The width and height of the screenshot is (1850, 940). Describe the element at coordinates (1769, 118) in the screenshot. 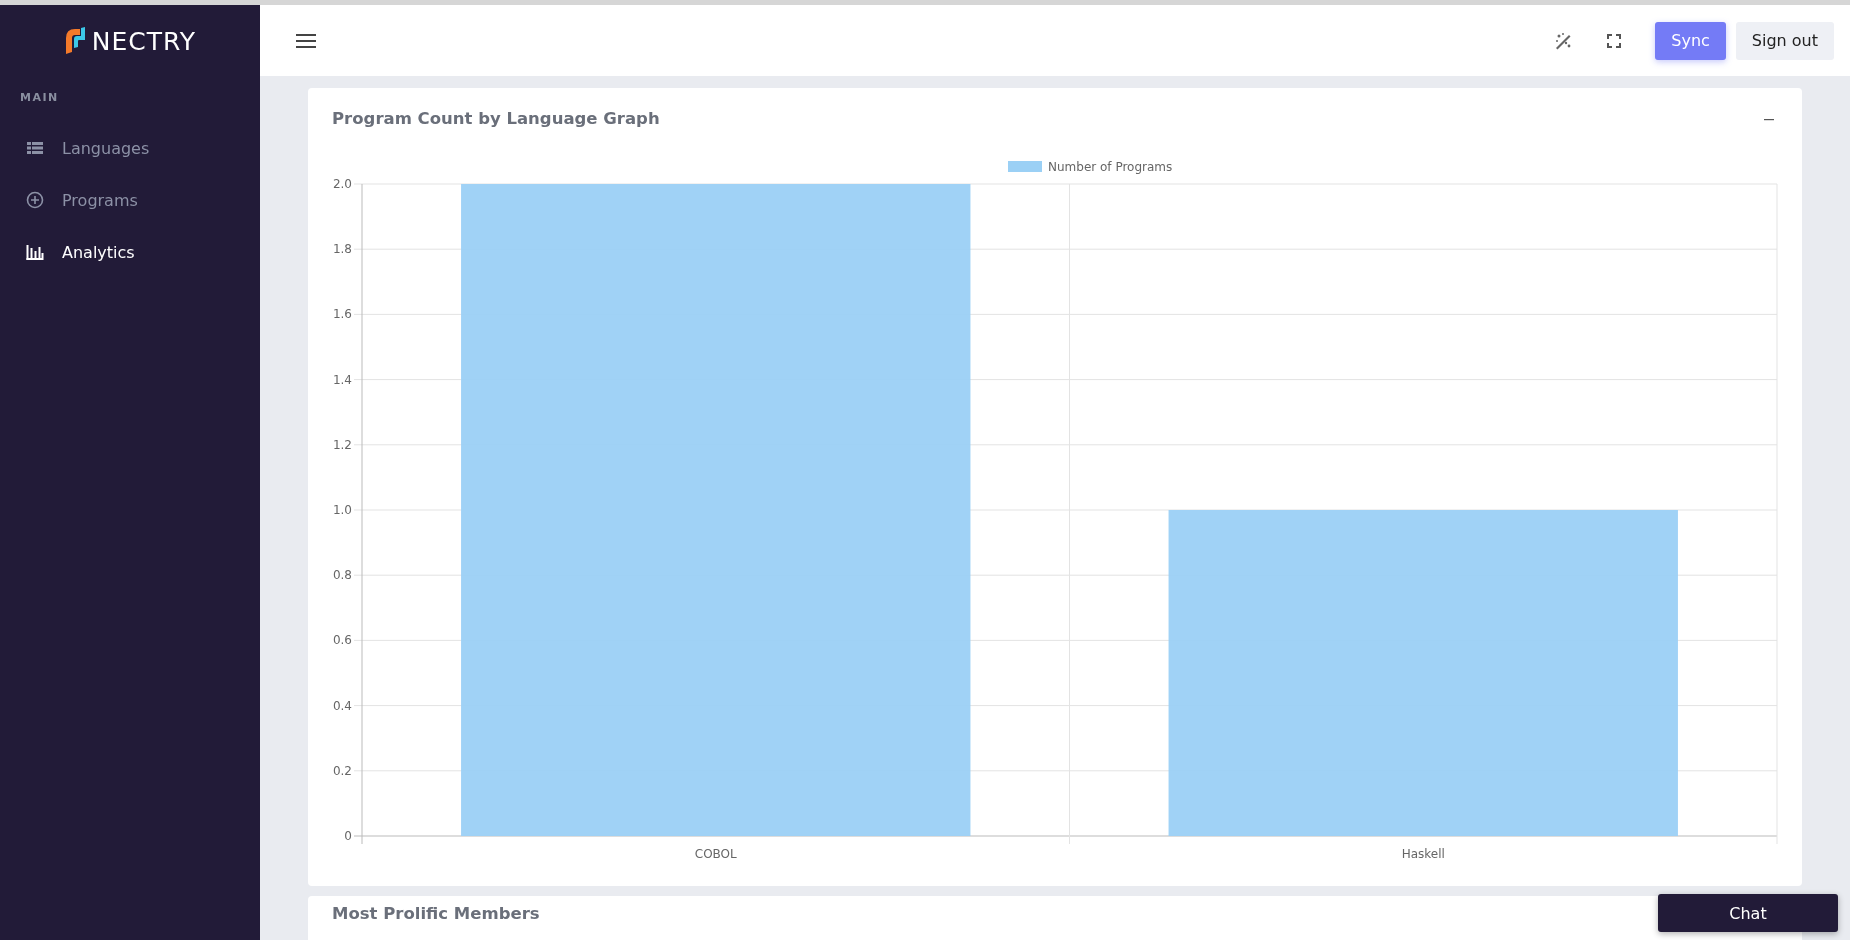

I see `collapse-button: –` at that location.